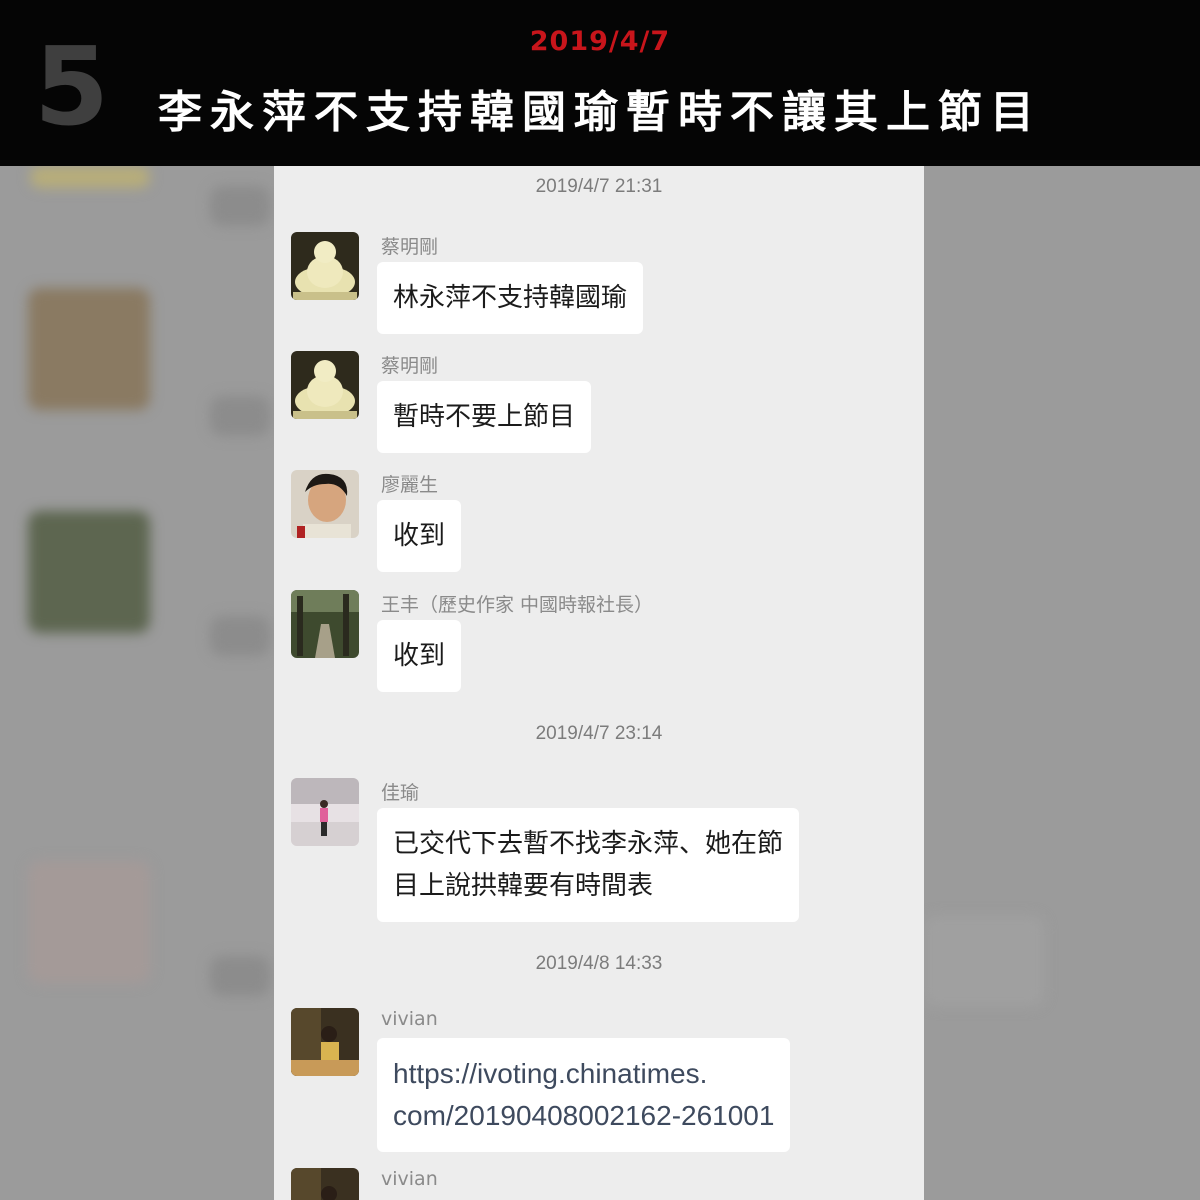 This screenshot has height=1200, width=1200. What do you see at coordinates (588, 865) in the screenshot?
I see `message-bubble: 已交代下去暫不找李永萍、她在節 目上說拱韓要有時間表` at bounding box center [588, 865].